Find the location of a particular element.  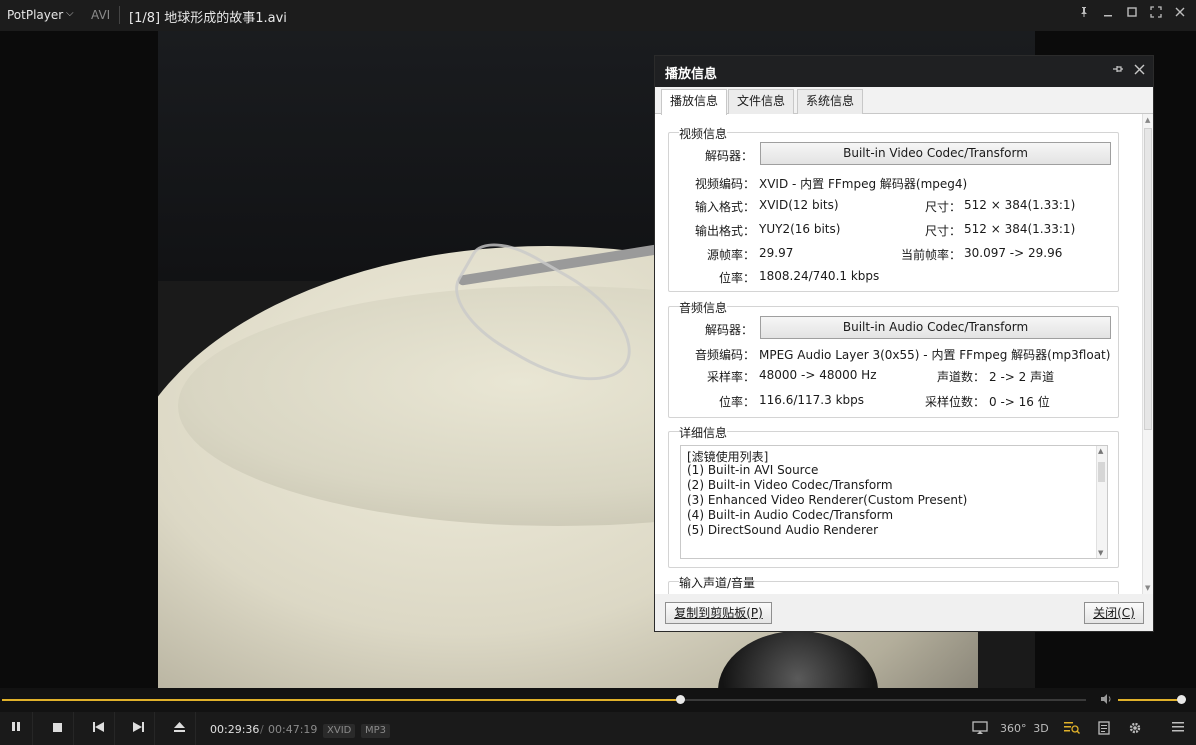

next-icon is located at coordinates (138, 728).